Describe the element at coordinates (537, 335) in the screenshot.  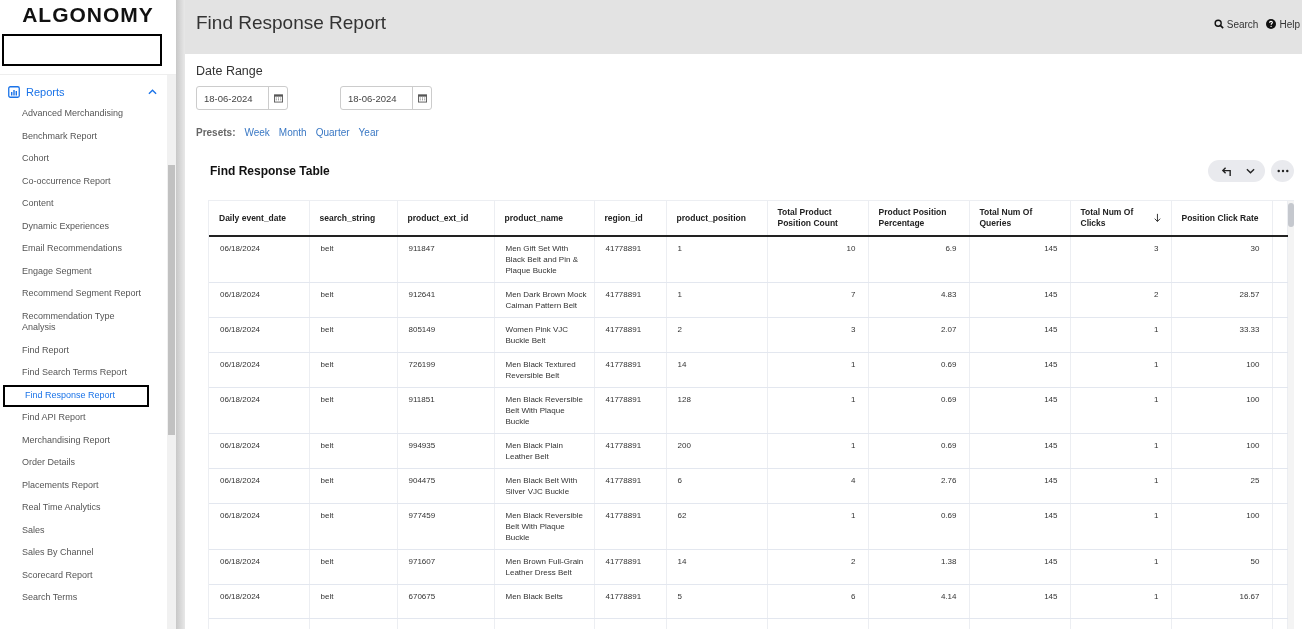
I see `table-cell: Women Pink VJC Buckle Belt` at that location.